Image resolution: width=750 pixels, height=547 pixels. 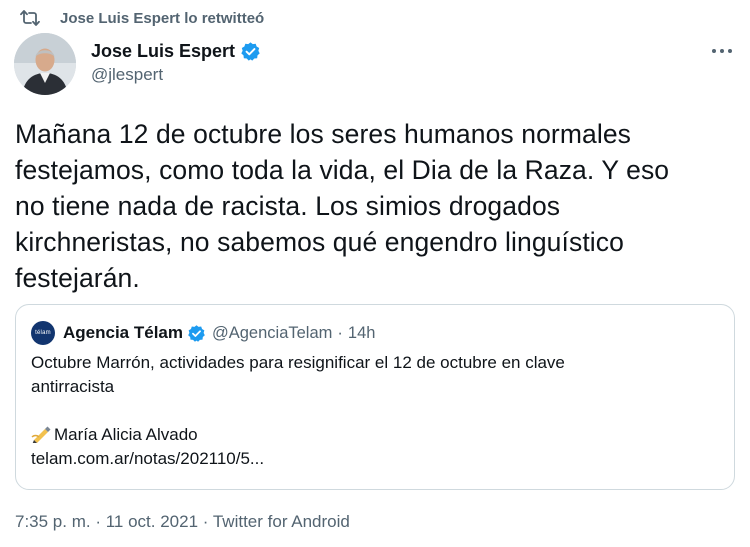 I want to click on tweet-author: Jose Luis Espert @jlespert, so click(x=176, y=62).